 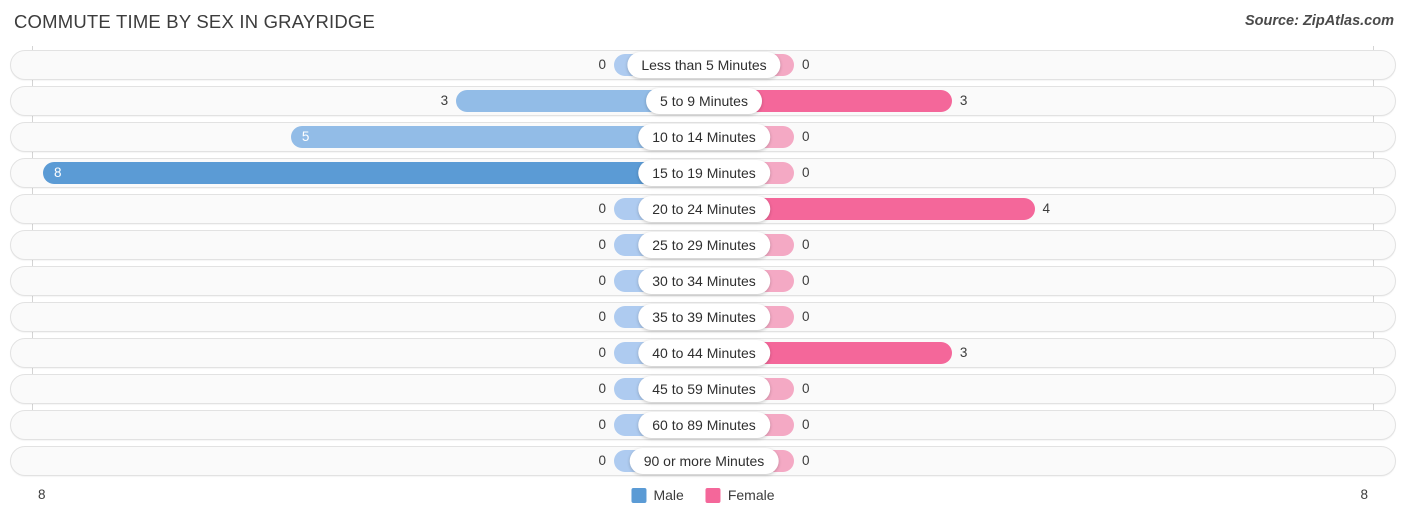 I want to click on row-track: 0 0 45 to 59 Minutes, so click(x=703, y=389).